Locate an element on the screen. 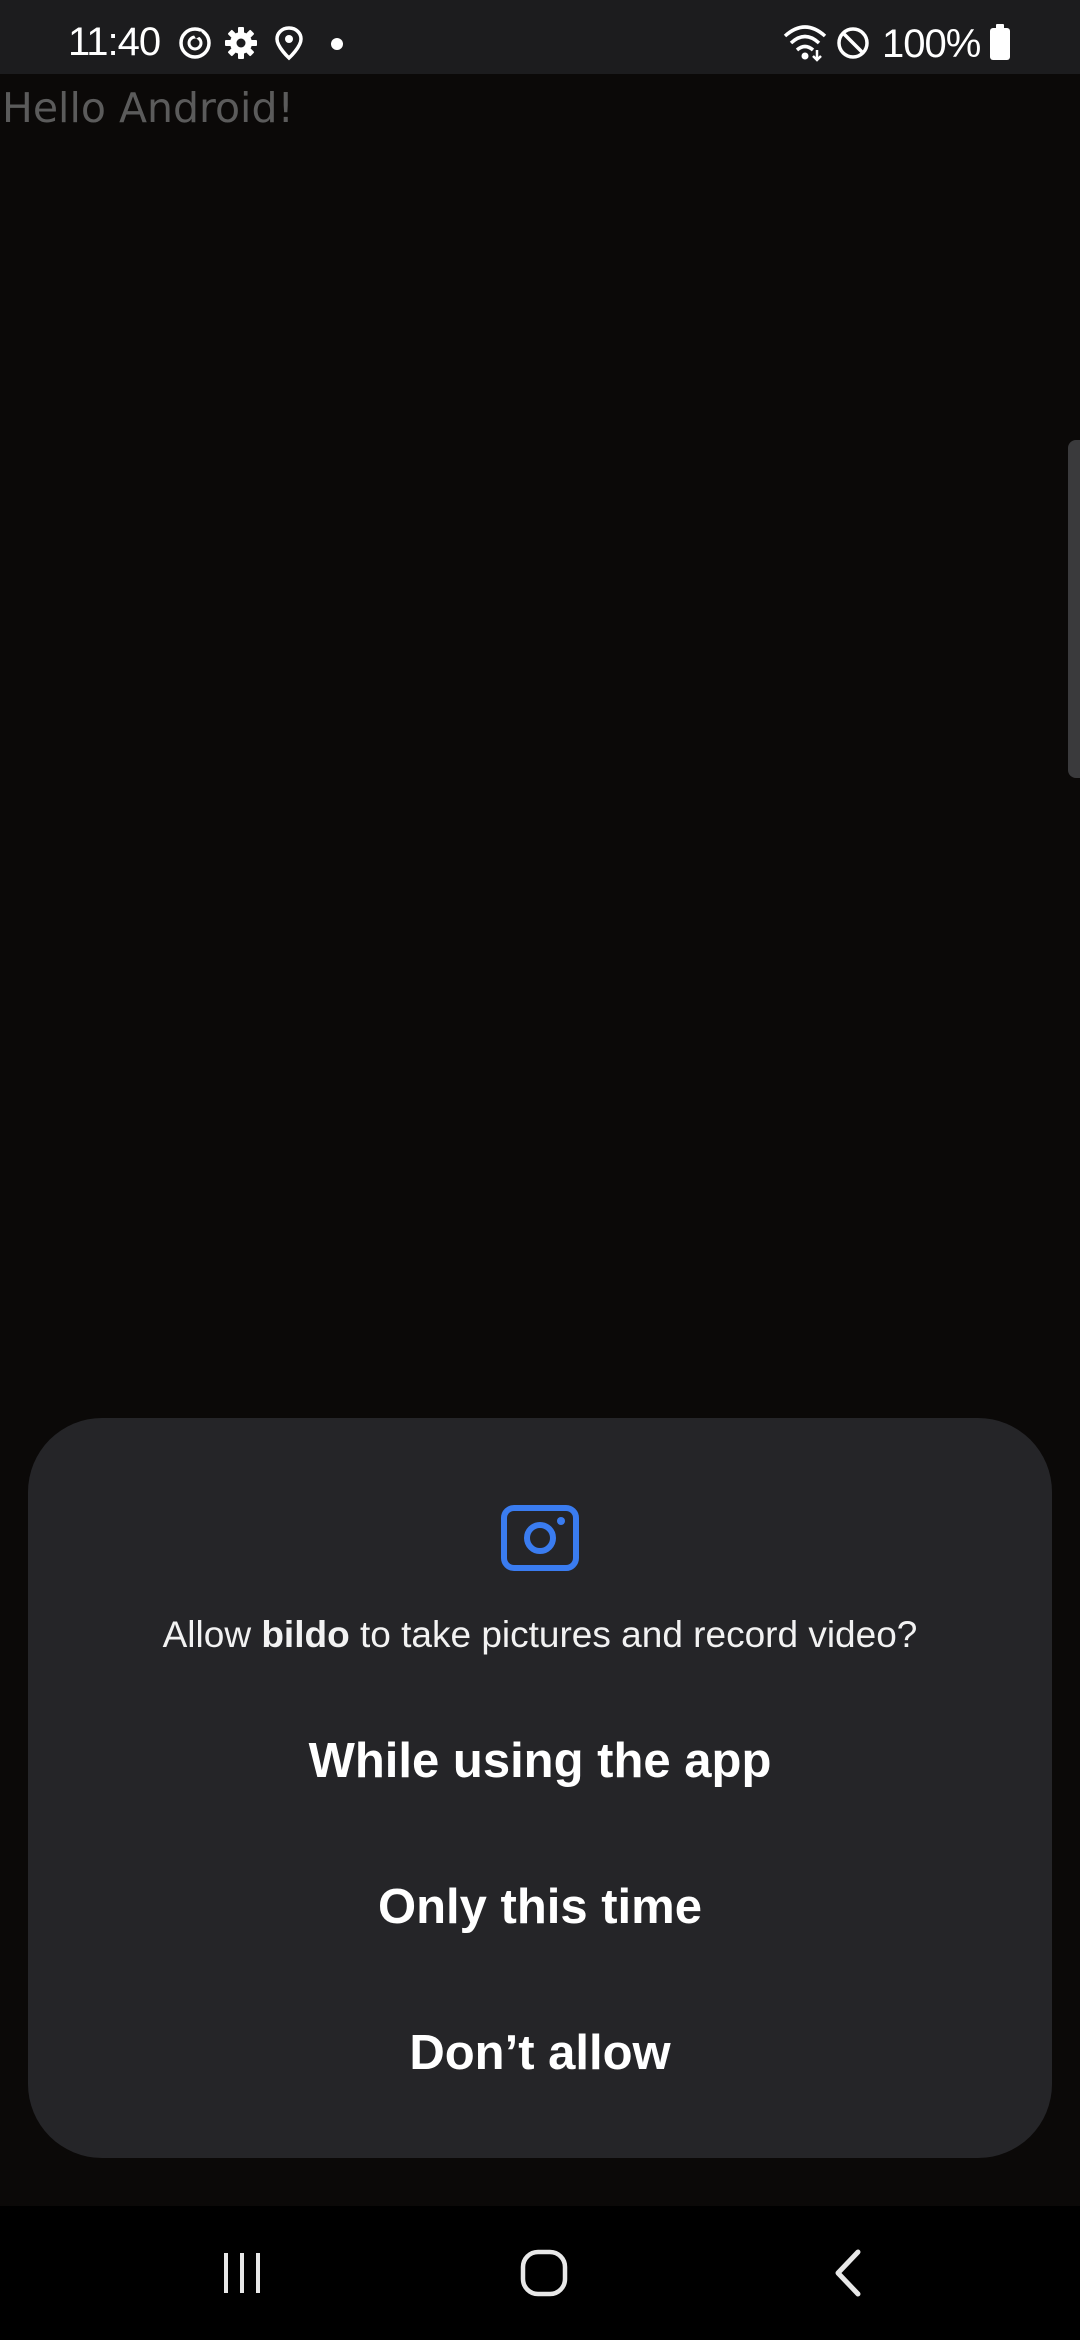 This screenshot has width=1080, height=2340. edge-panel-handle is located at coordinates (1074, 609).